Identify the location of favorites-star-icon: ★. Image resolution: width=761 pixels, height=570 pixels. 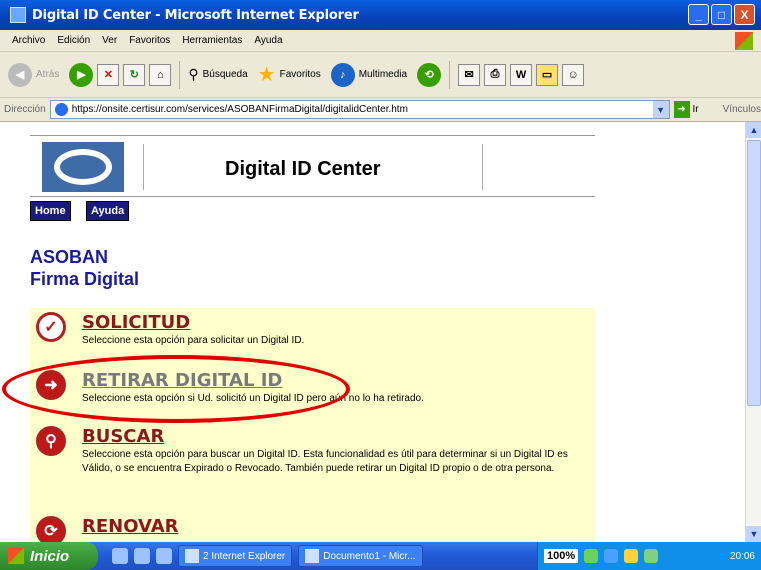
(267, 75).